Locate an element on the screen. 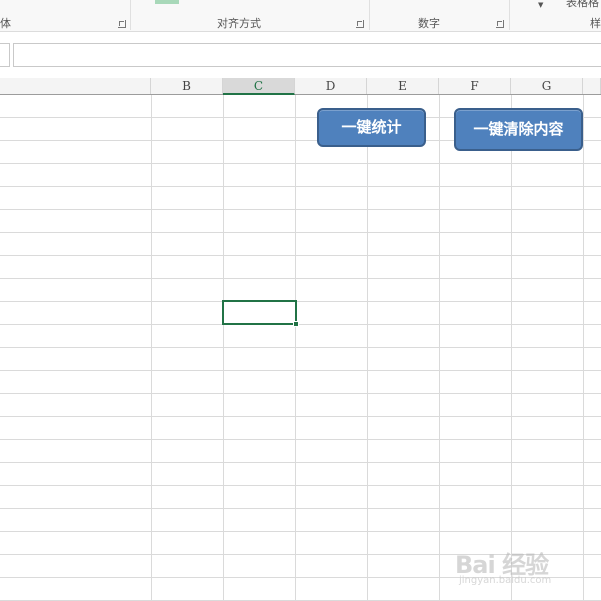  fill-handle is located at coordinates (296, 324).